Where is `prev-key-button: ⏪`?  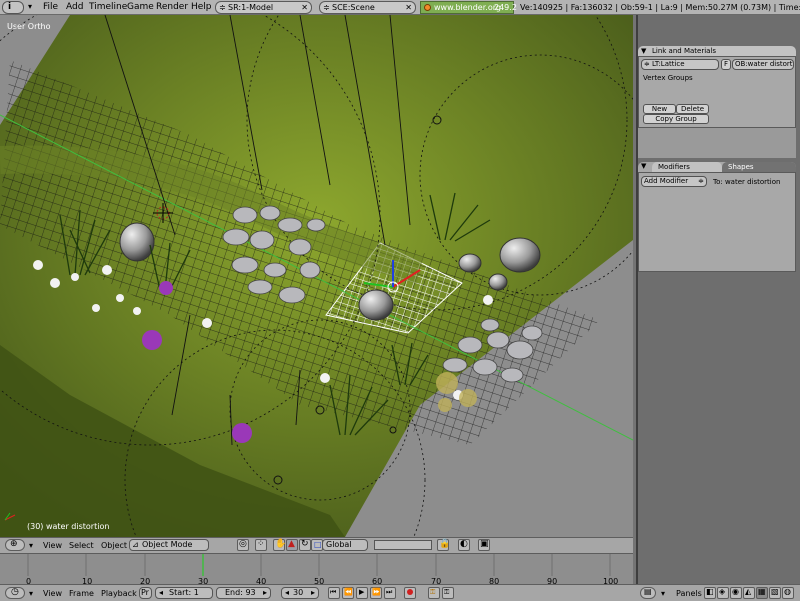
prev-key-button: ⏪ is located at coordinates (348, 593).